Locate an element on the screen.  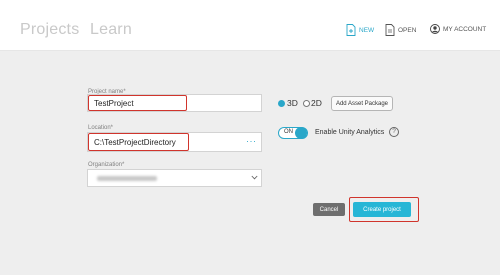
account-avatar-icon is located at coordinates (435, 29).